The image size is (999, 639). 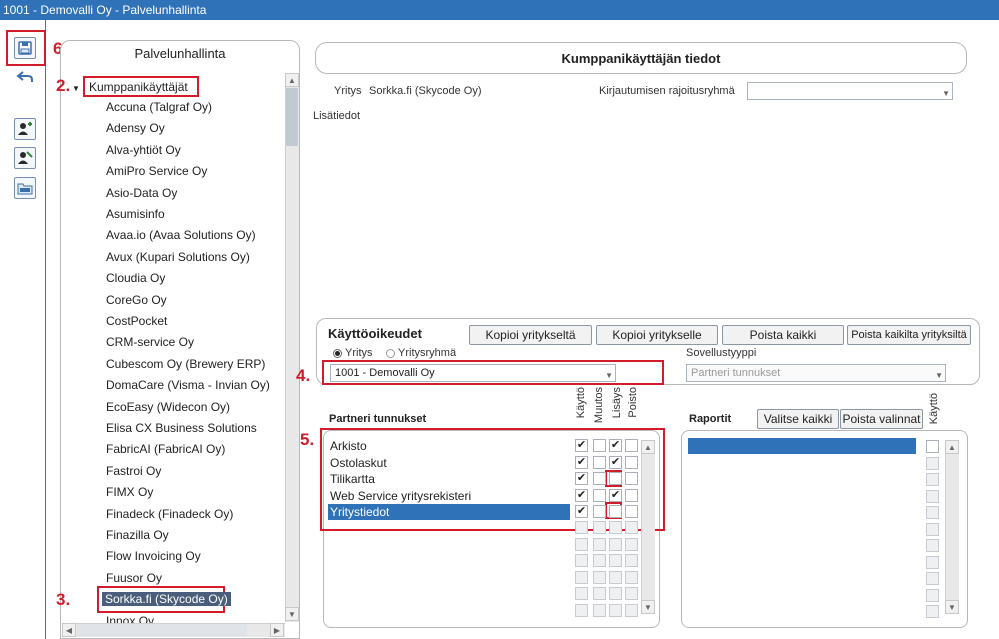 I want to click on radio-company, so click(x=337, y=353).